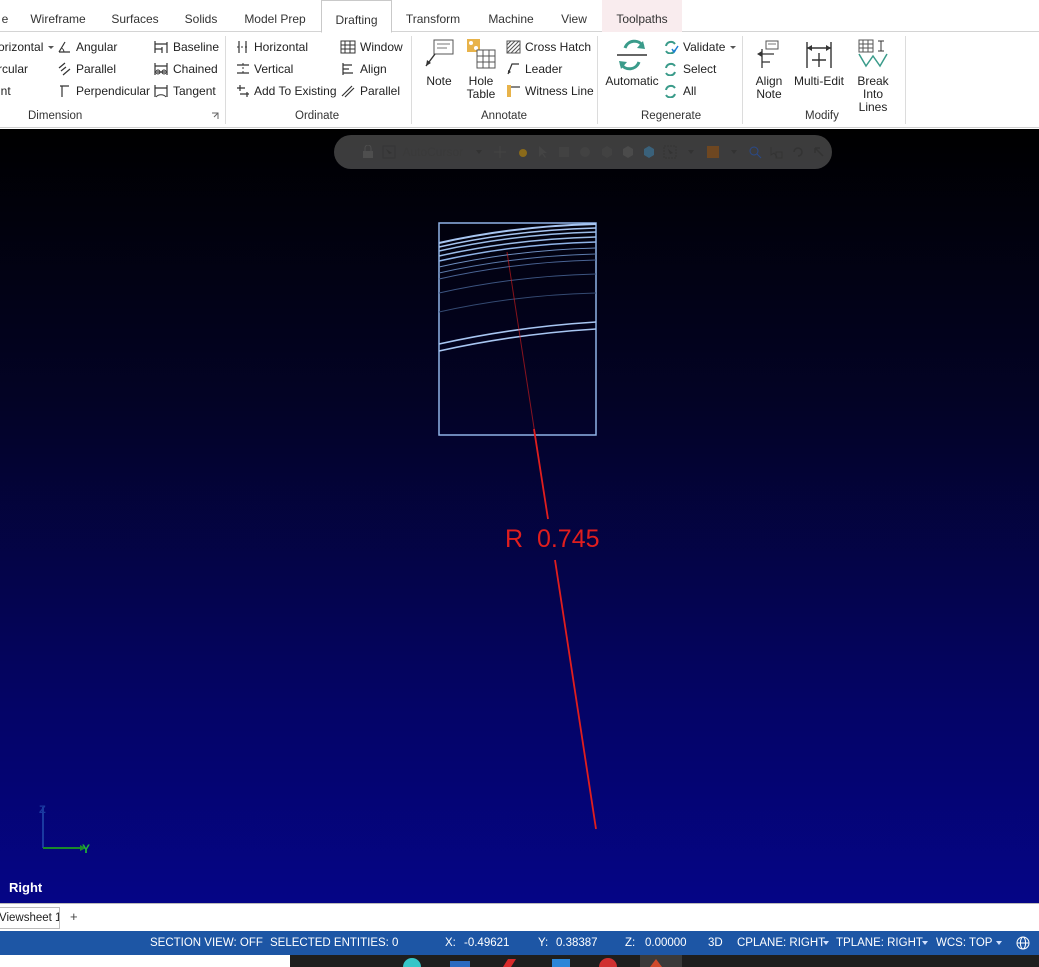  I want to click on ordinate-vertical-icon, so click(243, 69).